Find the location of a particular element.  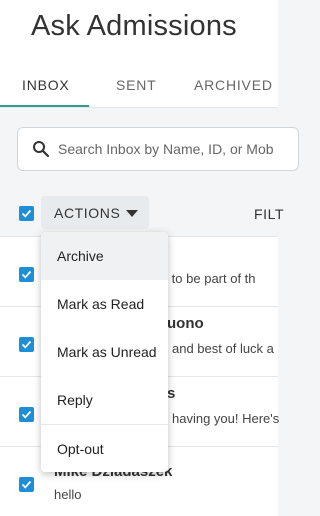

page-title: Ask Admissions is located at coordinates (134, 26).